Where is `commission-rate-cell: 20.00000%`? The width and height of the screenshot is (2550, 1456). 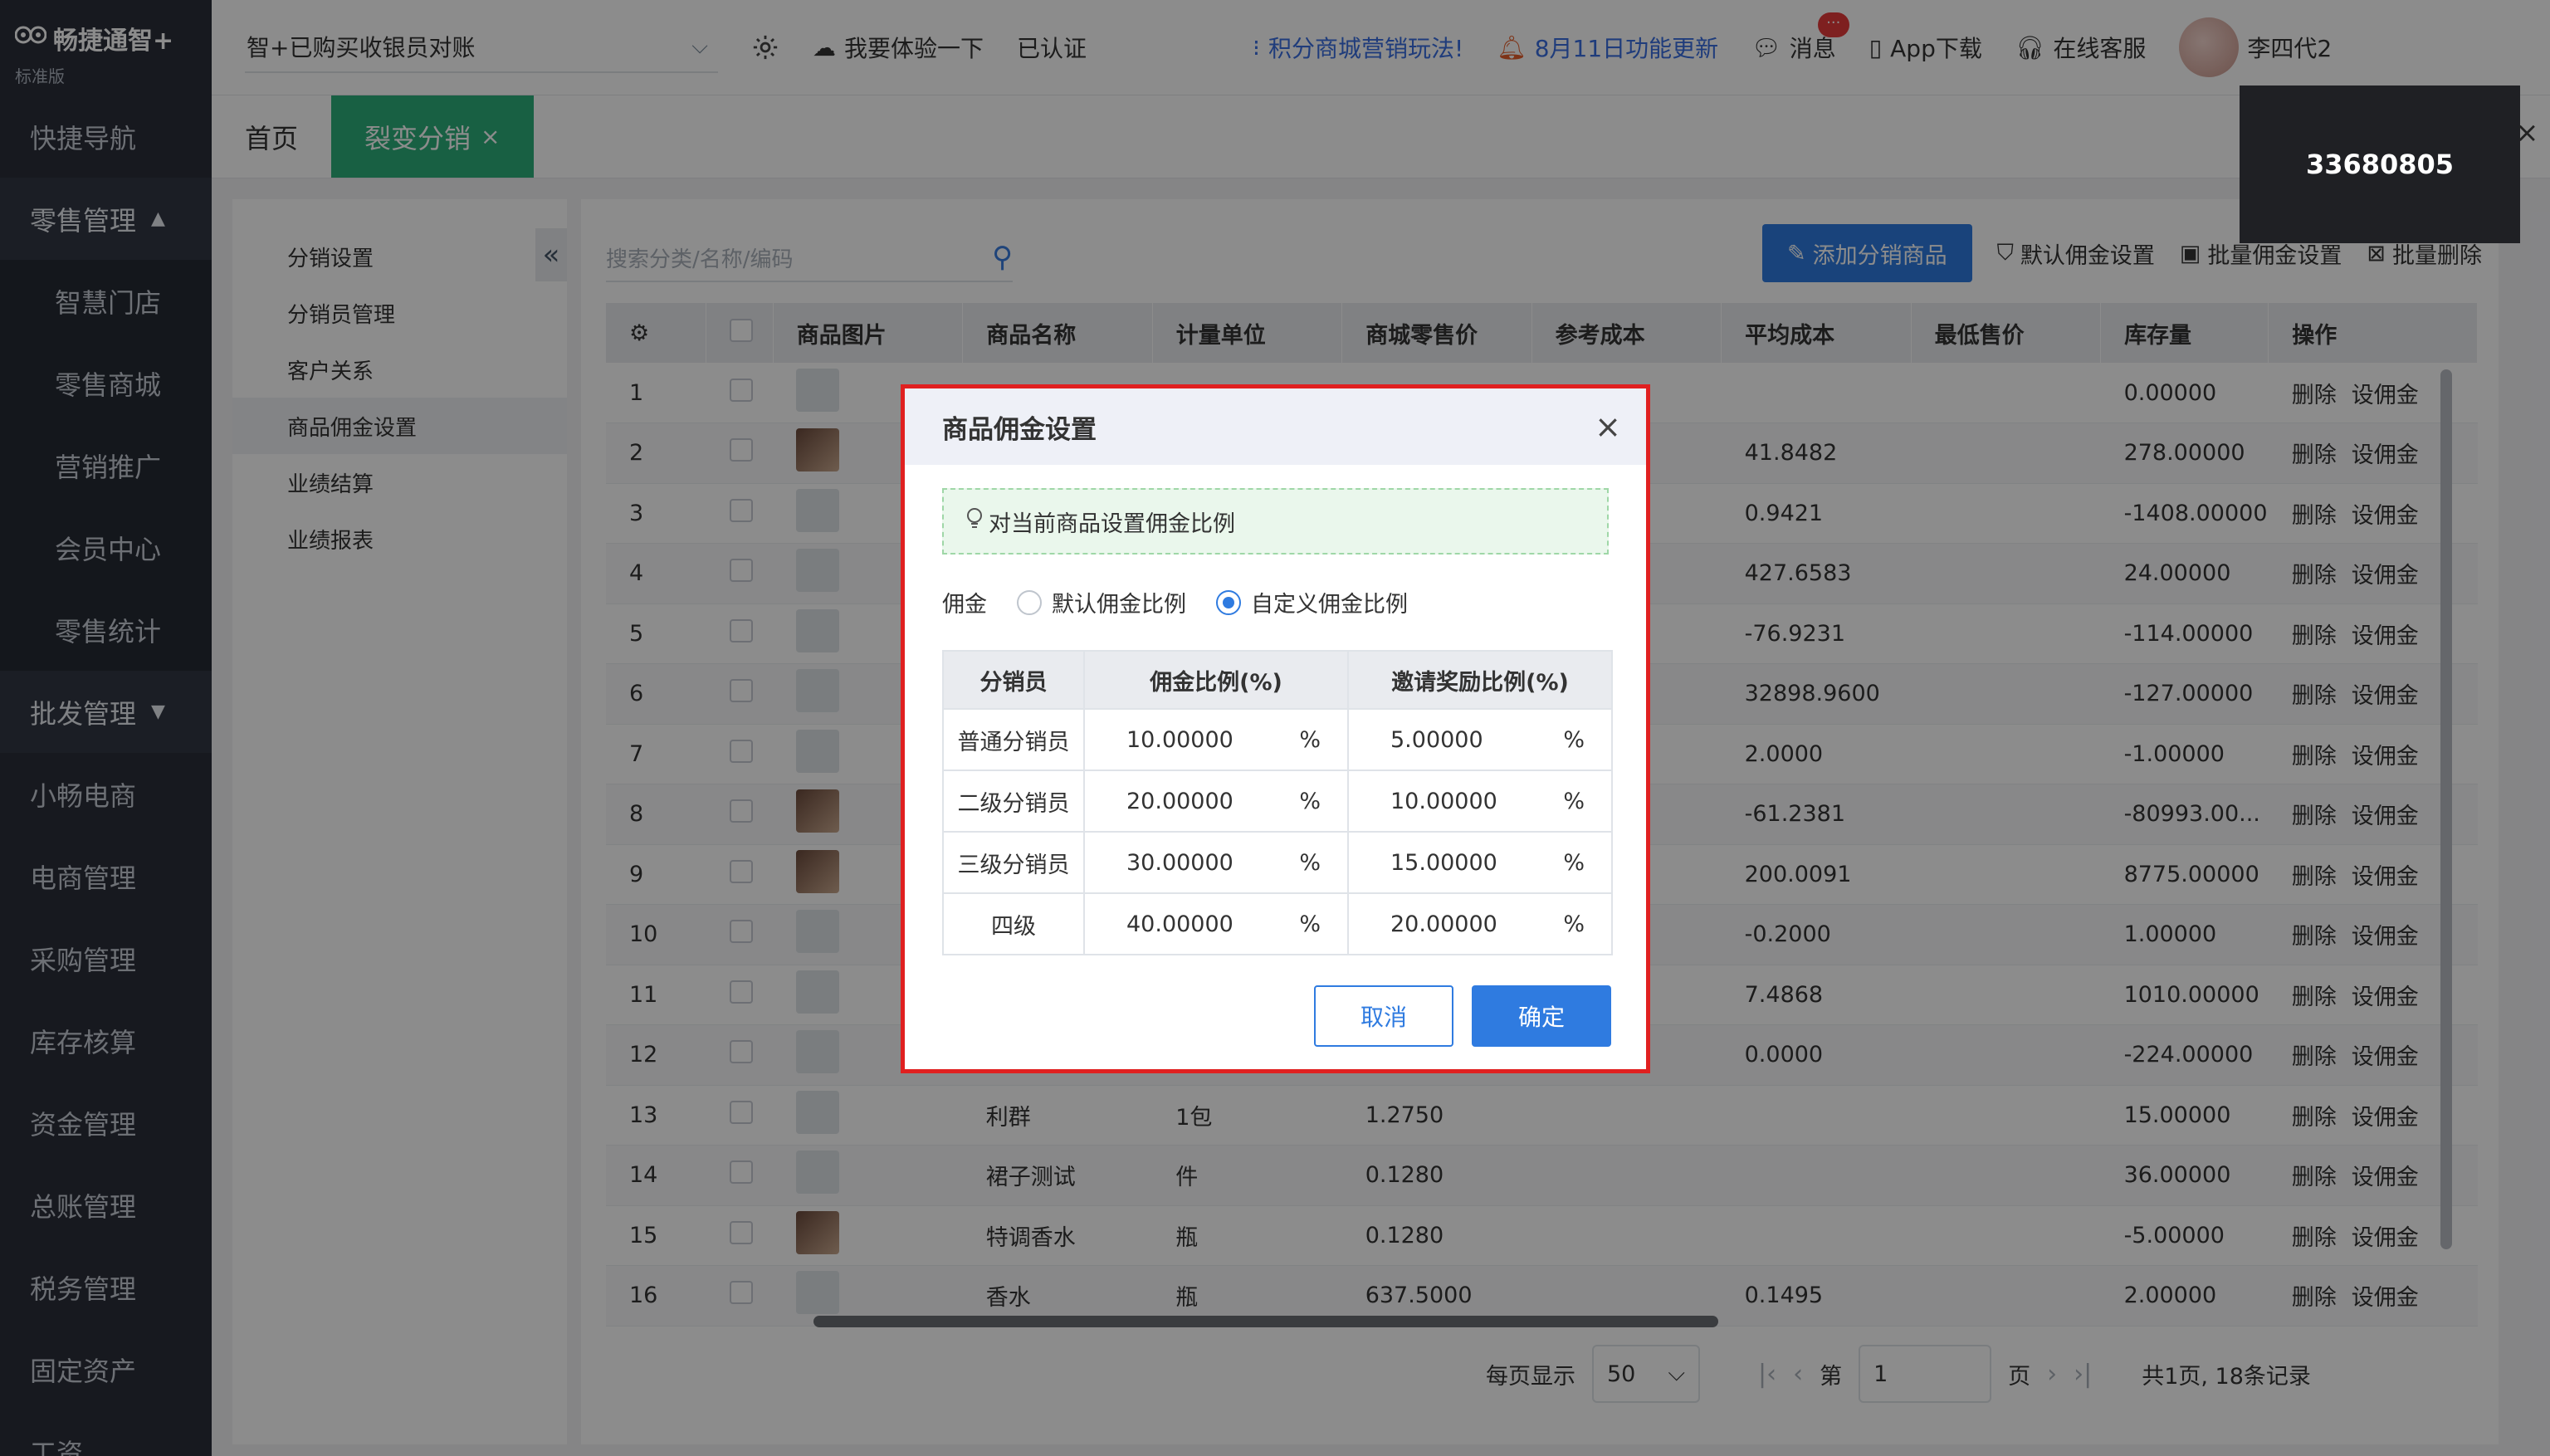
commission-rate-cell: 20.00000% is located at coordinates (1216, 801).